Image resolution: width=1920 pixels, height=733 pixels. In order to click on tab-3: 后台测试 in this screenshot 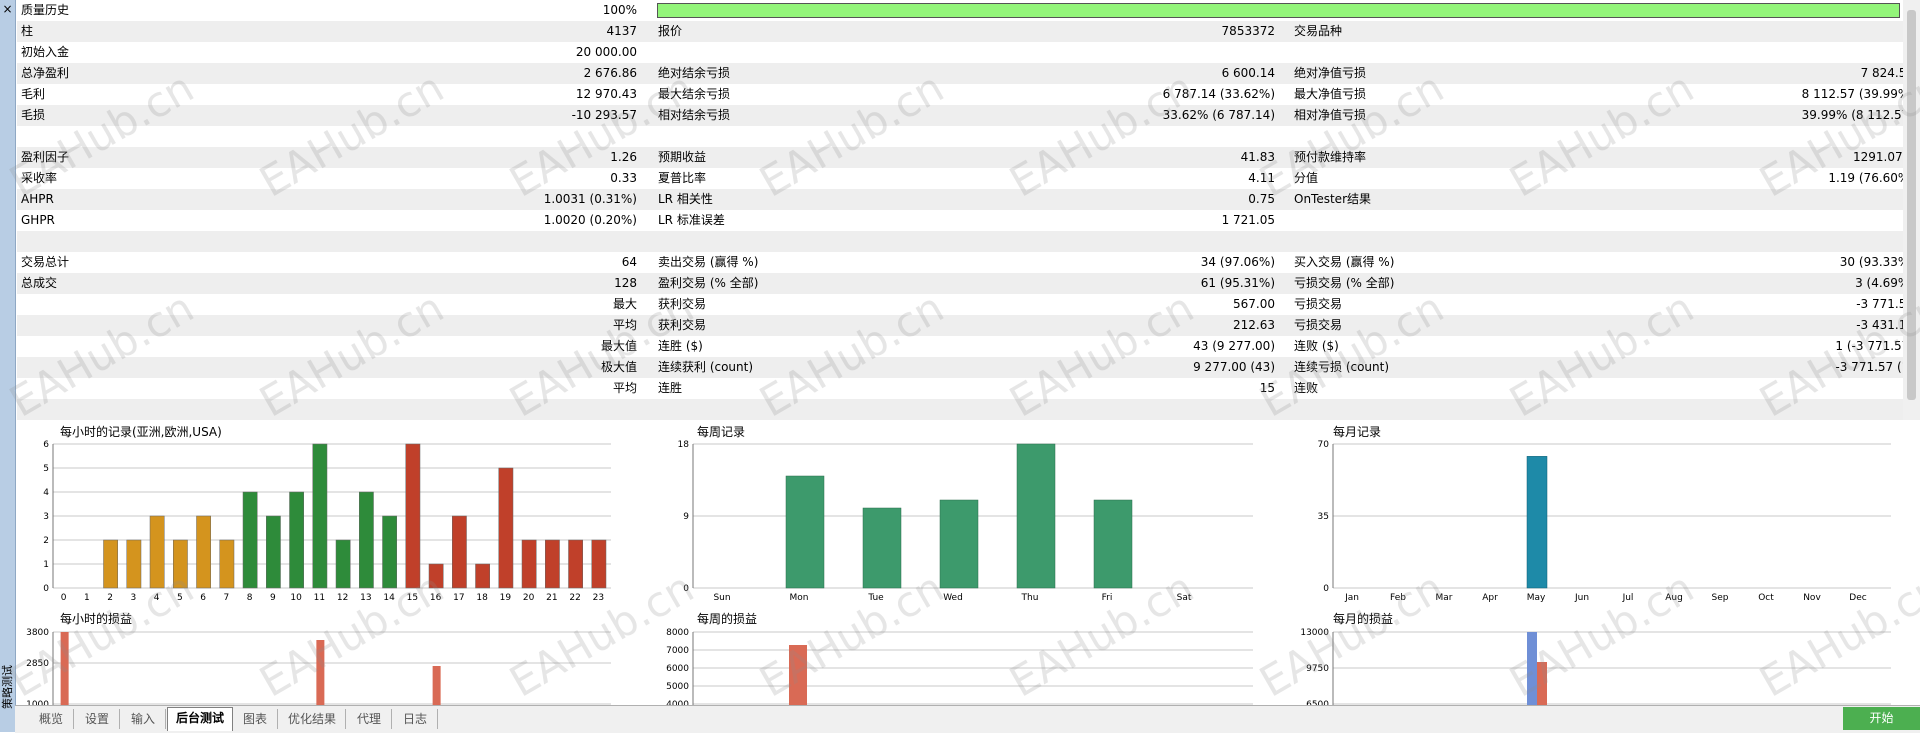, I will do `click(200, 719)`.